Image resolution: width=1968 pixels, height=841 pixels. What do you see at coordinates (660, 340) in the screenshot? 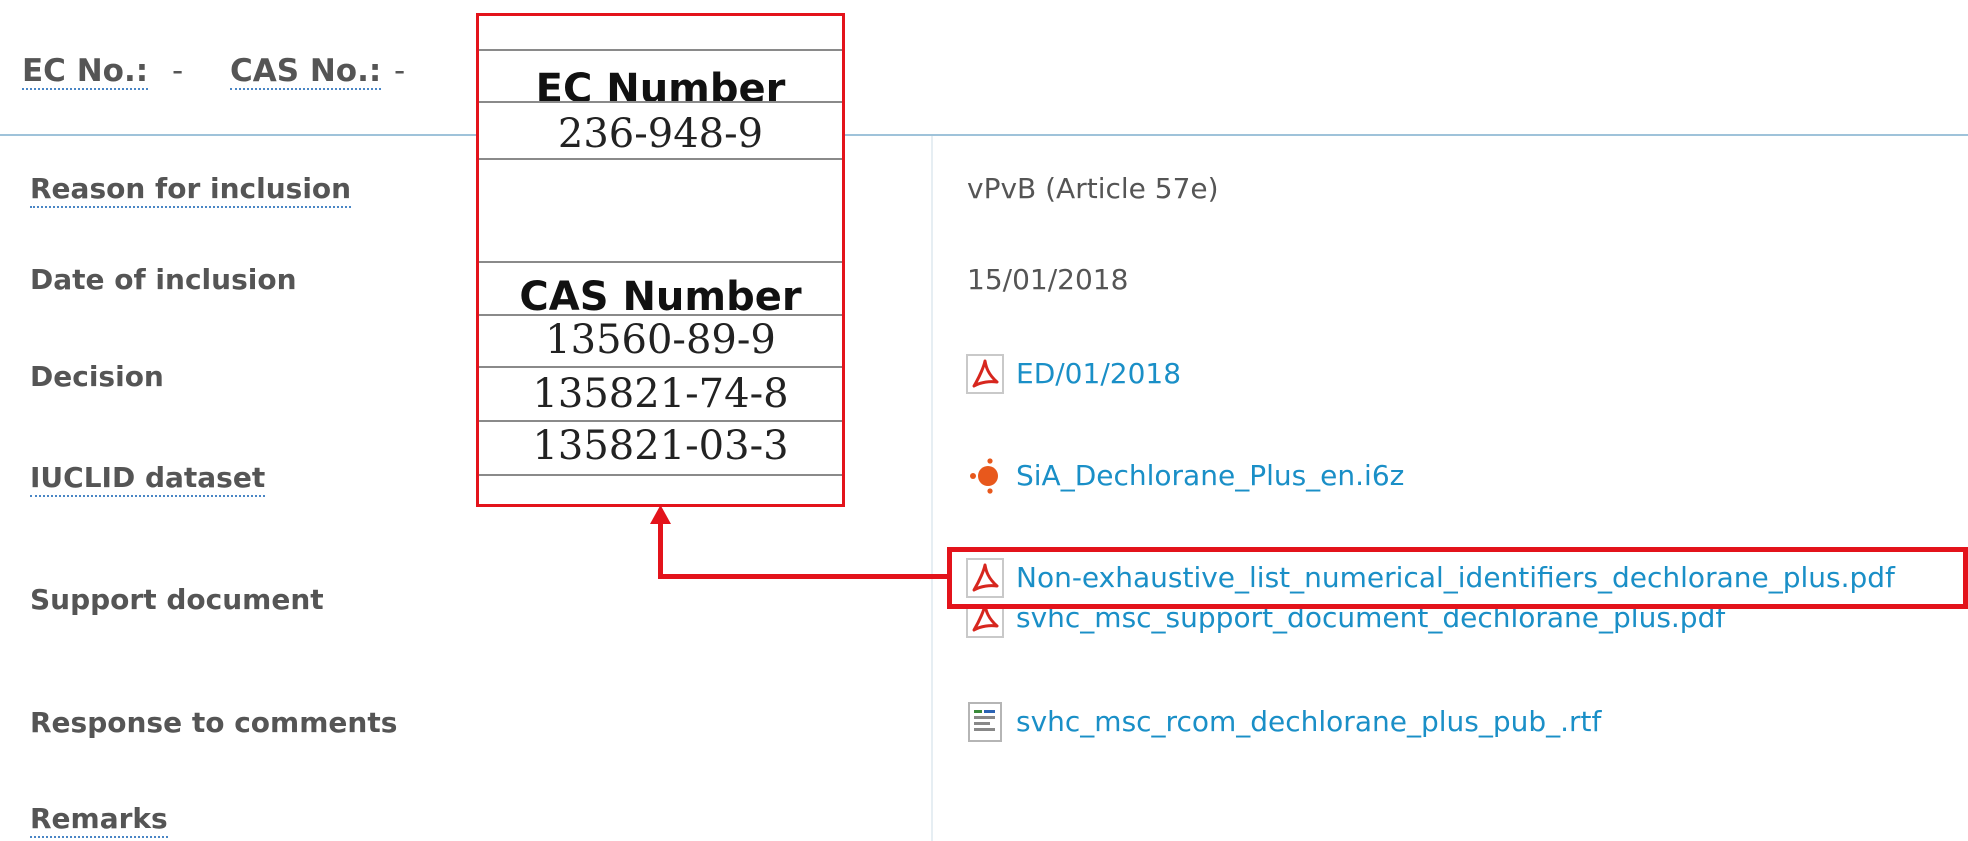
I see `cas-number-cell: 13560-89-9` at bounding box center [660, 340].